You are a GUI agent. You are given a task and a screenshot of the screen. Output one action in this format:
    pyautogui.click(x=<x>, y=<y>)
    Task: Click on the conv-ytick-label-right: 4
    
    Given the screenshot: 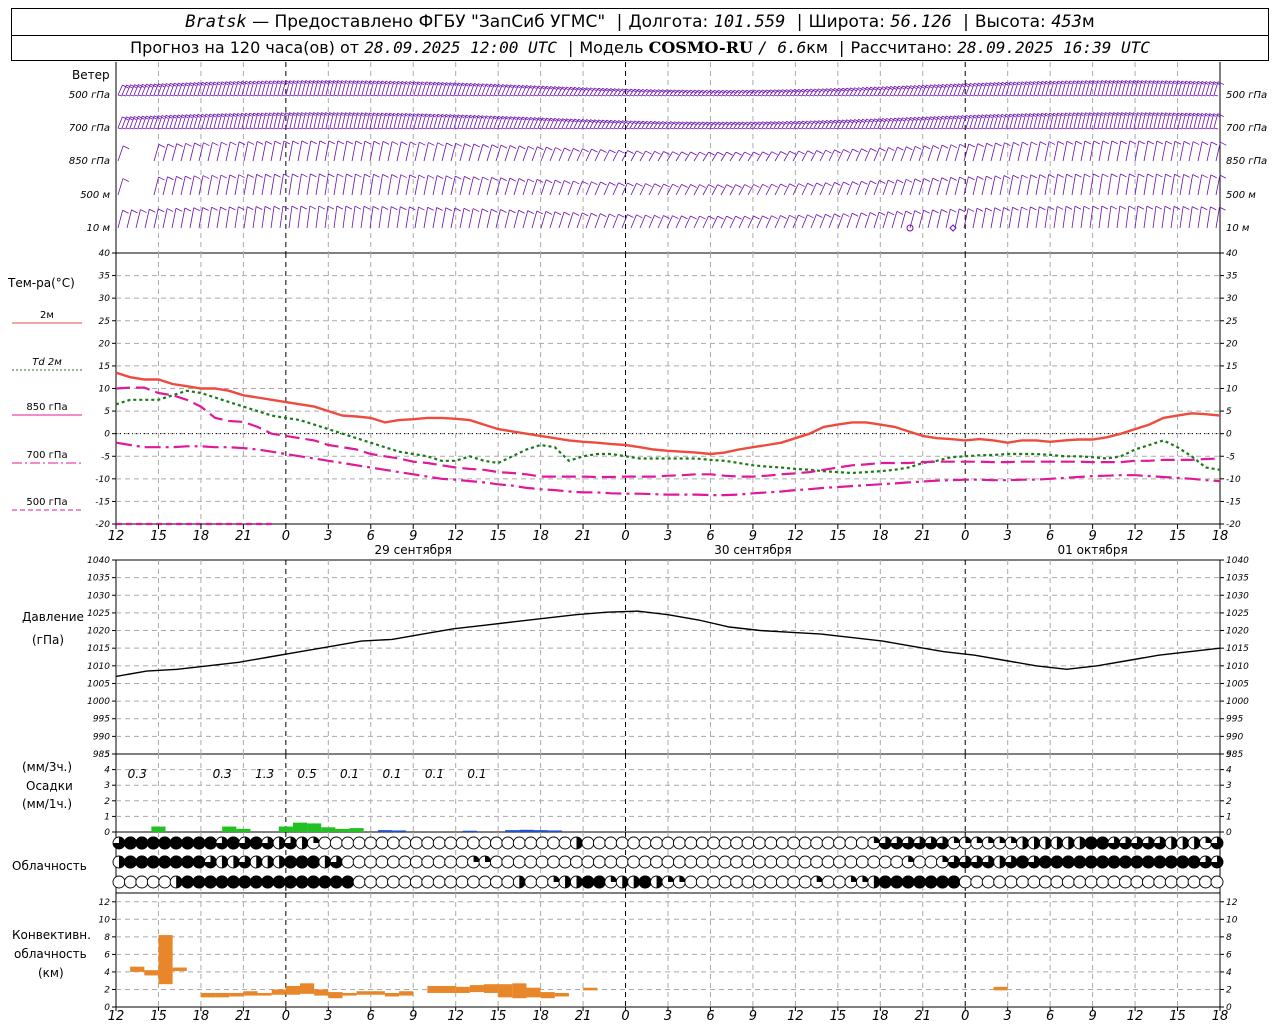 What is the action you would take?
    pyautogui.click(x=1229, y=973)
    